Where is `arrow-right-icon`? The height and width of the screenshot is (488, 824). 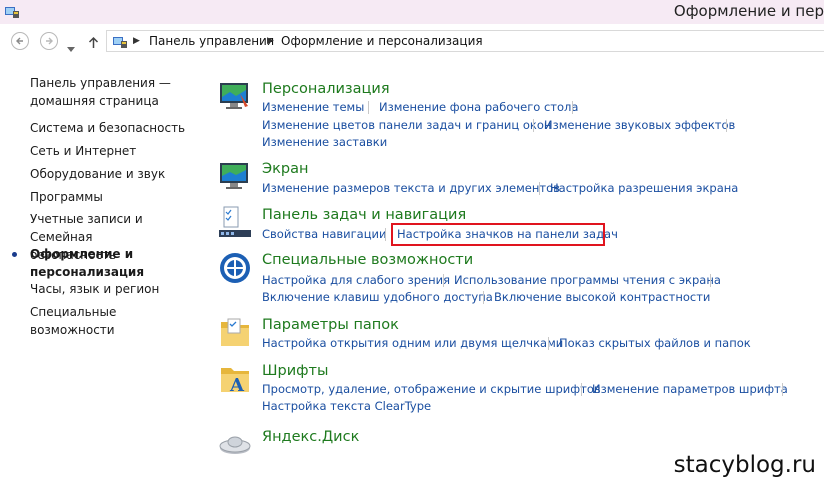
arrow-right-icon is located at coordinates (49, 41).